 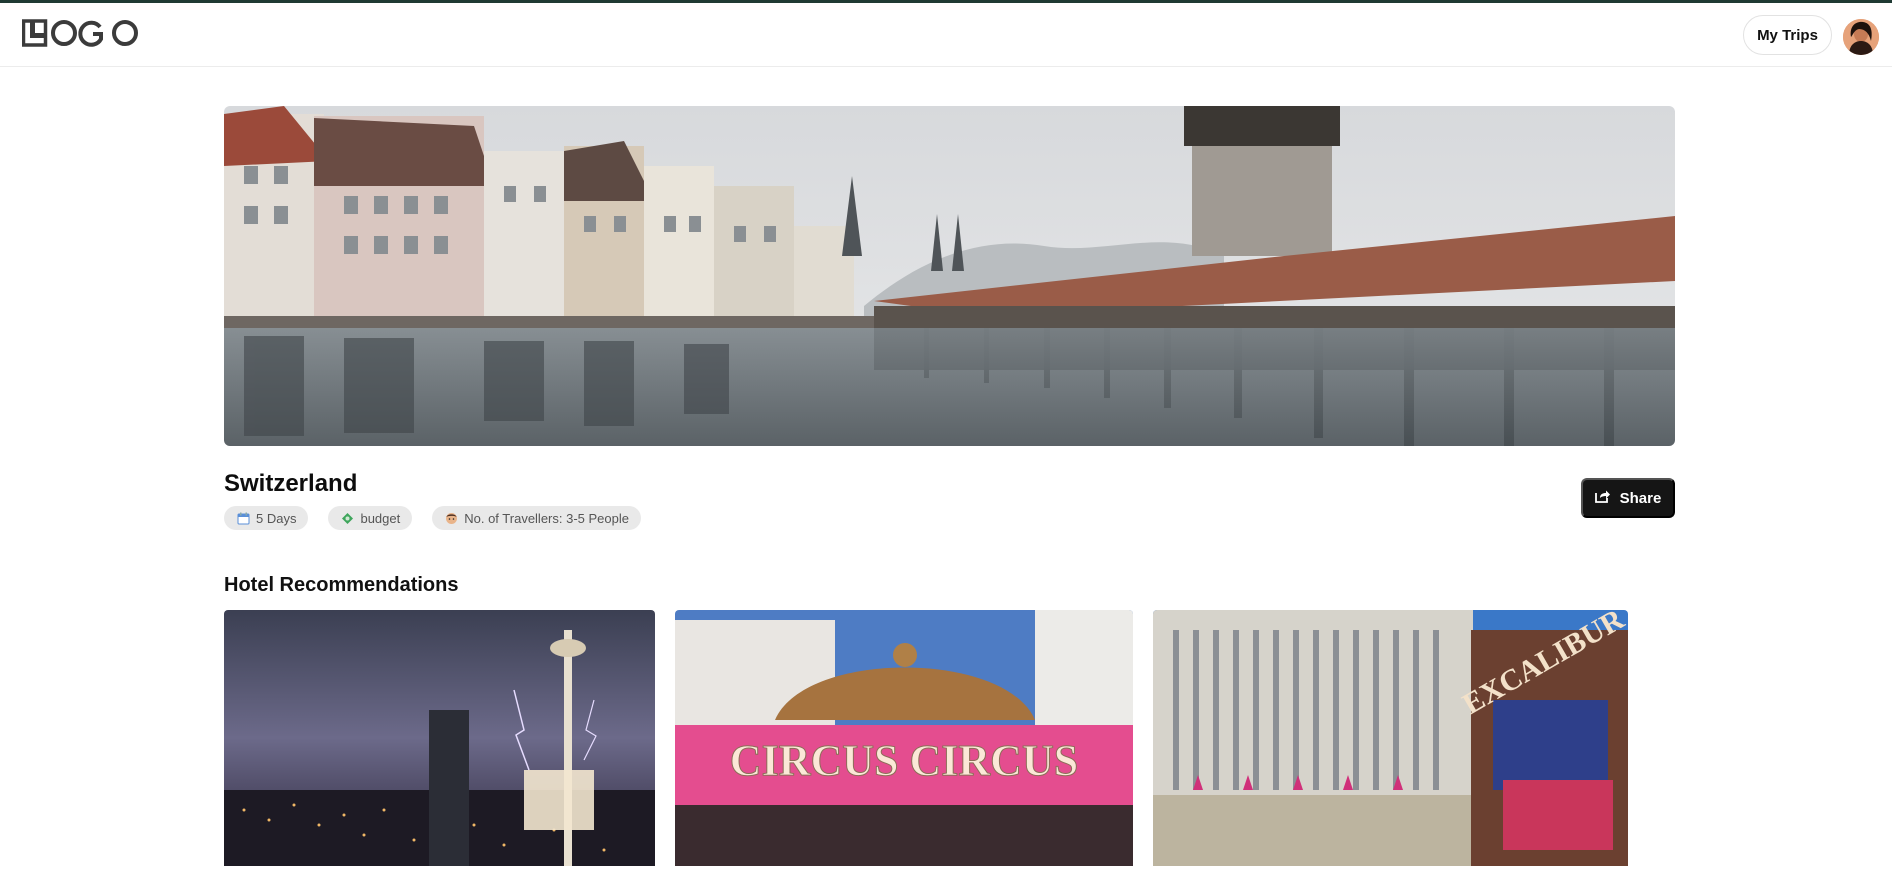 What do you see at coordinates (243, 518) in the screenshot?
I see `calendar-icon` at bounding box center [243, 518].